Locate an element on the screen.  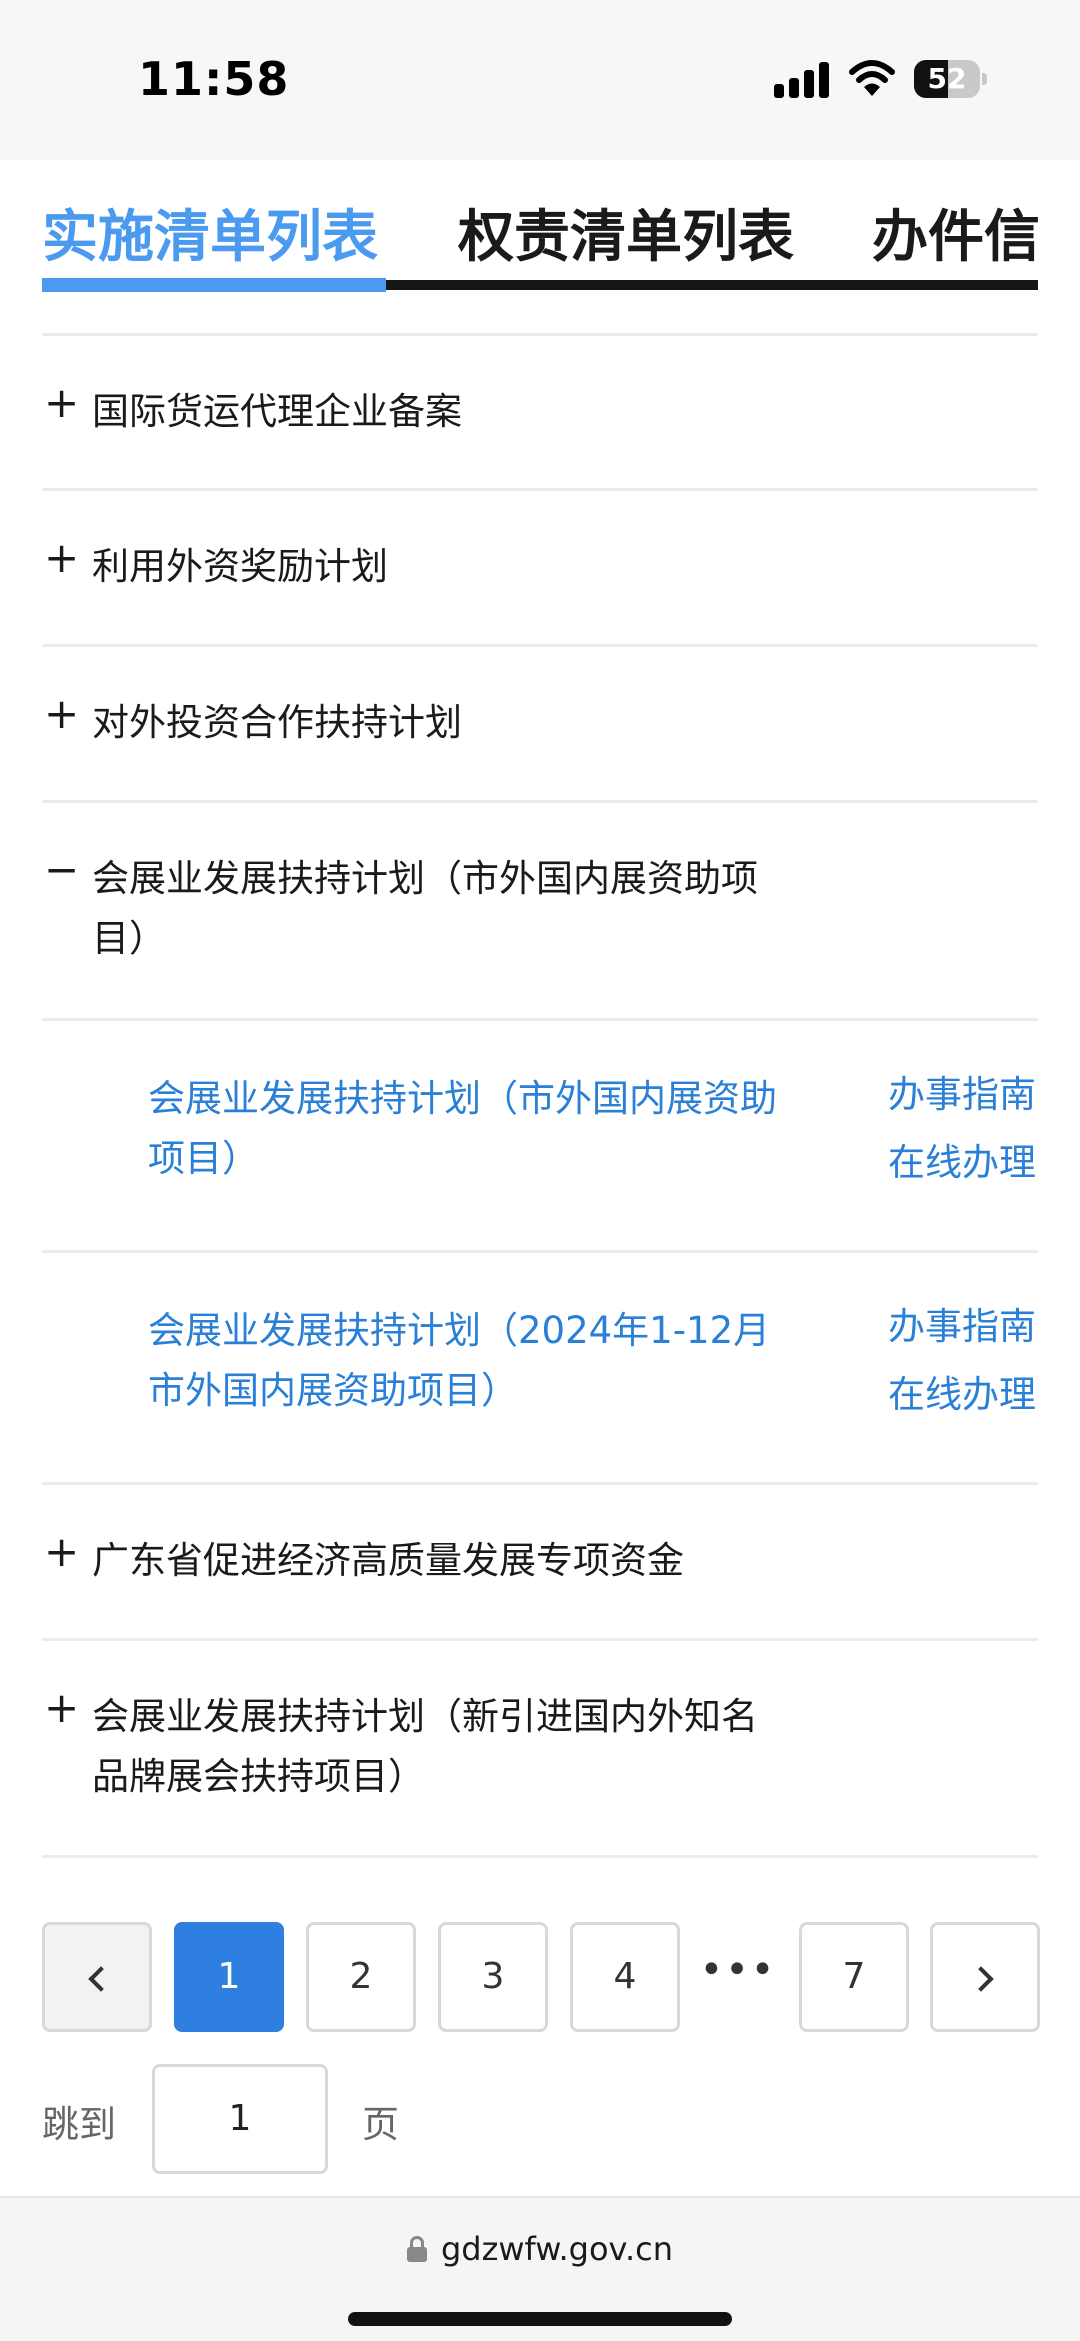
battery-icon: 52 is located at coordinates (951, 79).